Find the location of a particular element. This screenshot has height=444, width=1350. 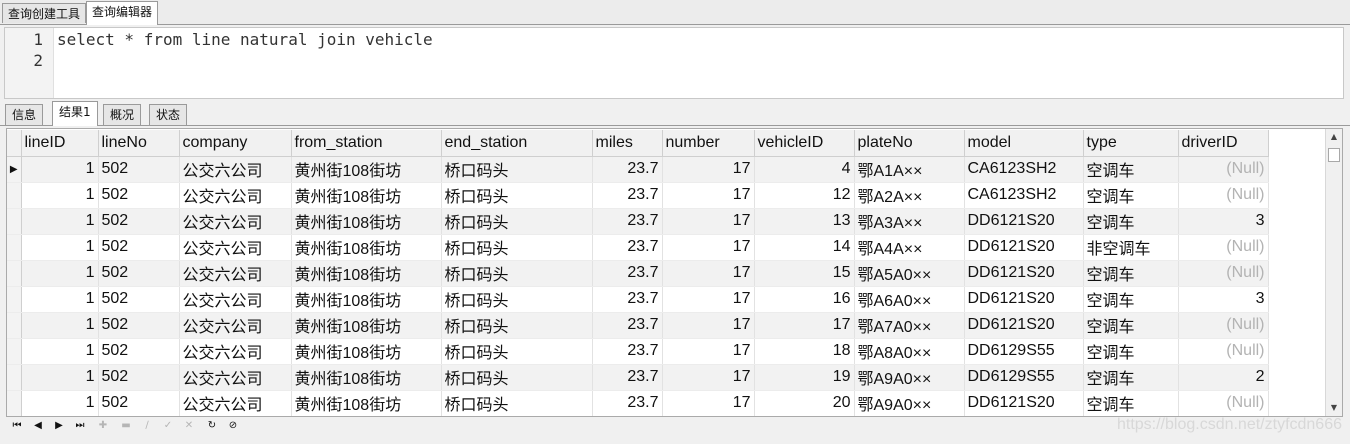

cell-plateNo: 鄂A4A×× is located at coordinates (909, 247).